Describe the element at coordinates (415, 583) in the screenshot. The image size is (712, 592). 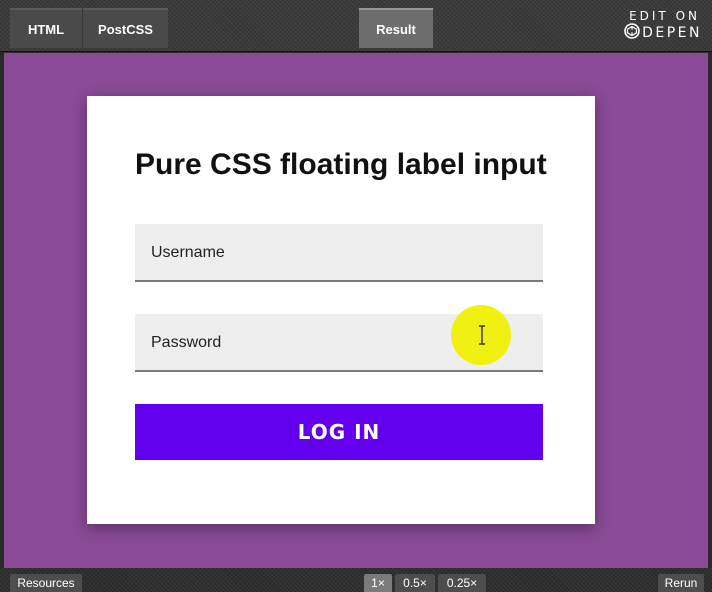
I see `zoom-0-5x-button: 0.5×` at that location.